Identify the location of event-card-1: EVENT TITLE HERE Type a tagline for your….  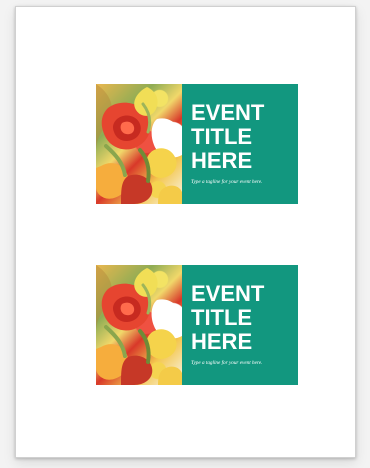
(197, 144).